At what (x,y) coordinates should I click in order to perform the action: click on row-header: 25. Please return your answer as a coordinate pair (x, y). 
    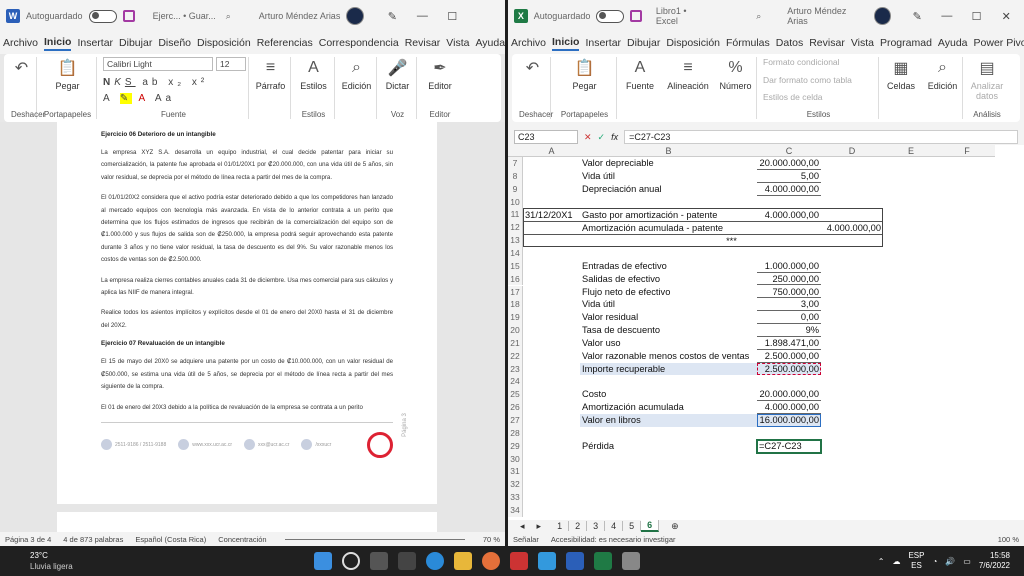
    Looking at the image, I should click on (515, 395).